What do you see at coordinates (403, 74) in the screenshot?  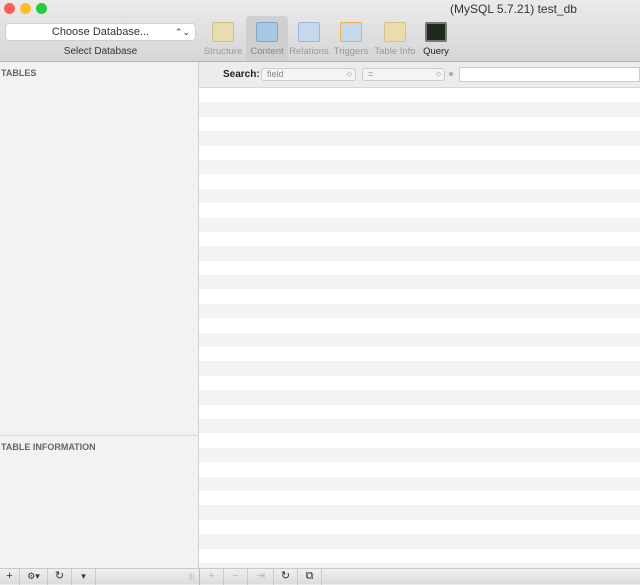 I see `operator-select: = ◇` at bounding box center [403, 74].